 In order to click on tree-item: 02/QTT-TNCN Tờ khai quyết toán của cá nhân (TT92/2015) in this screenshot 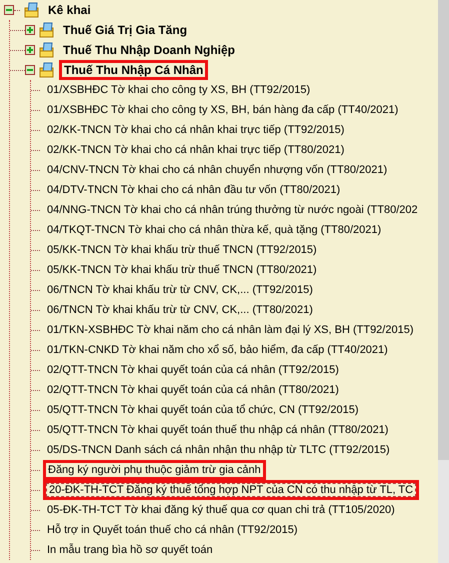, I will do `click(193, 370)`.